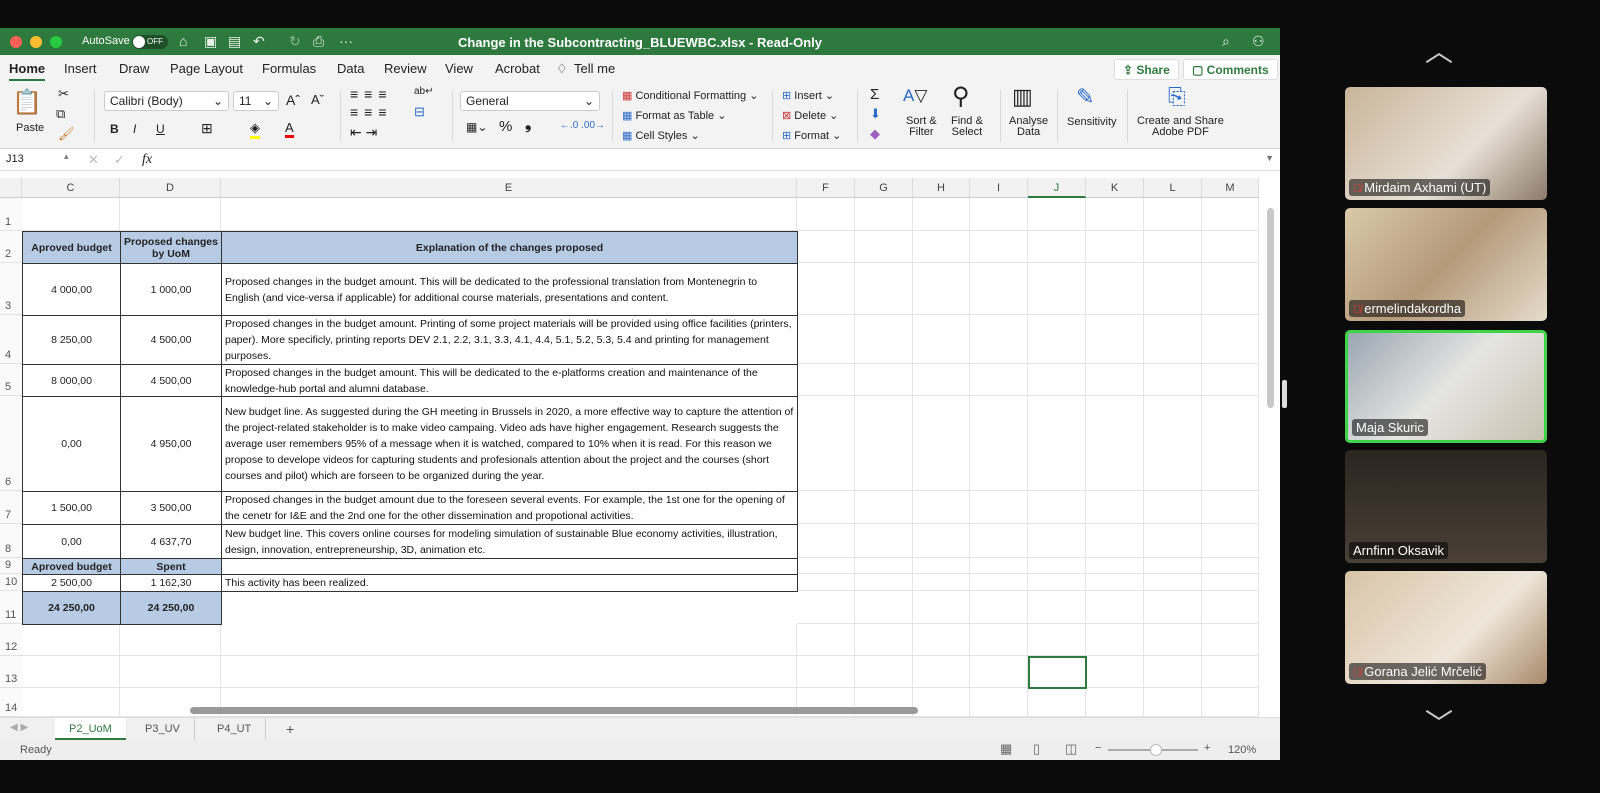 Image resolution: width=1600 pixels, height=793 pixels. Describe the element at coordinates (27, 102) in the screenshot. I see `paste-icon: 📋` at that location.